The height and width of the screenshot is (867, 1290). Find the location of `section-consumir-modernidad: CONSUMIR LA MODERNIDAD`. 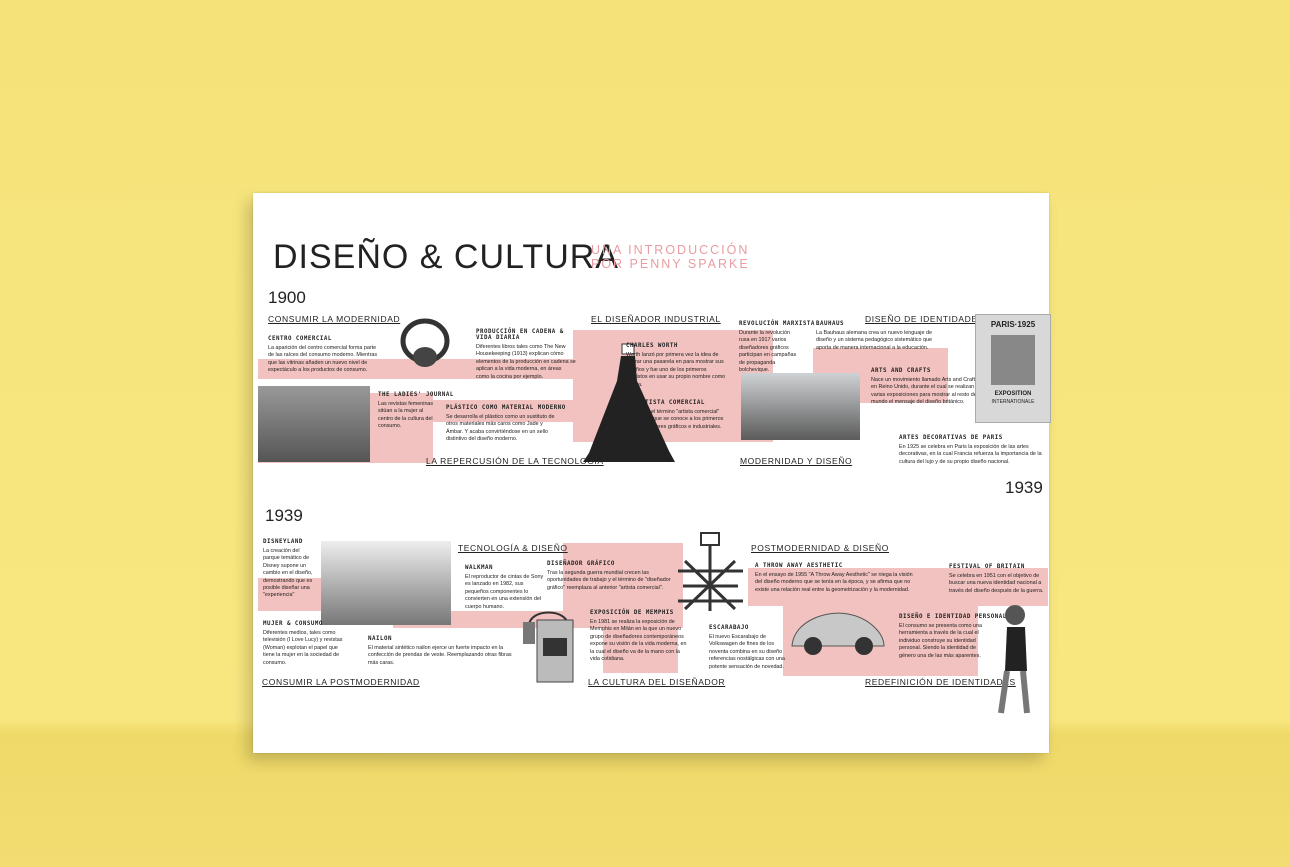

section-consumir-modernidad: CONSUMIR LA MODERNIDAD is located at coordinates (334, 319).